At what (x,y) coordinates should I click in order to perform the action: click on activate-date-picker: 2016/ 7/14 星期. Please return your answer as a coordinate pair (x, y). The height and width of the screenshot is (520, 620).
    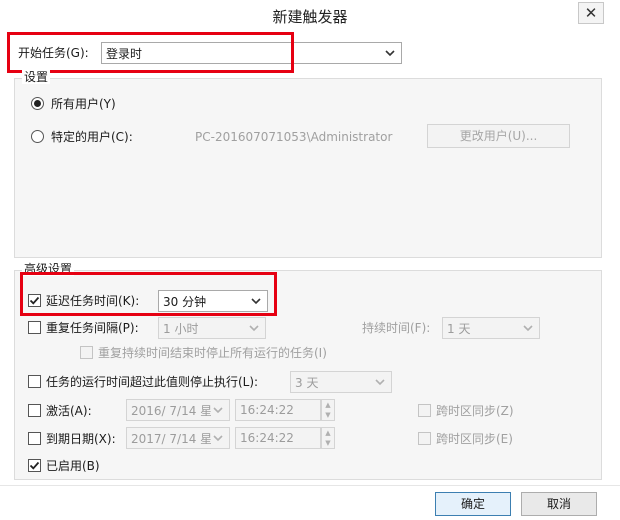
    Looking at the image, I should click on (178, 410).